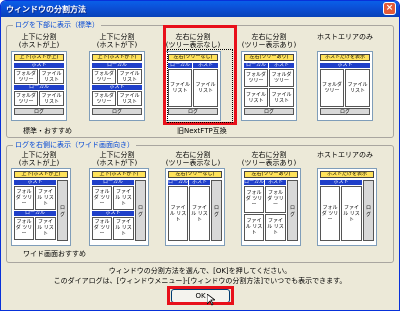 Image resolution: width=400 pixels, height=311 pixels. What do you see at coordinates (202, 131) in the screenshot?
I see `note-nextftp: 旧NextFTP互換` at bounding box center [202, 131].